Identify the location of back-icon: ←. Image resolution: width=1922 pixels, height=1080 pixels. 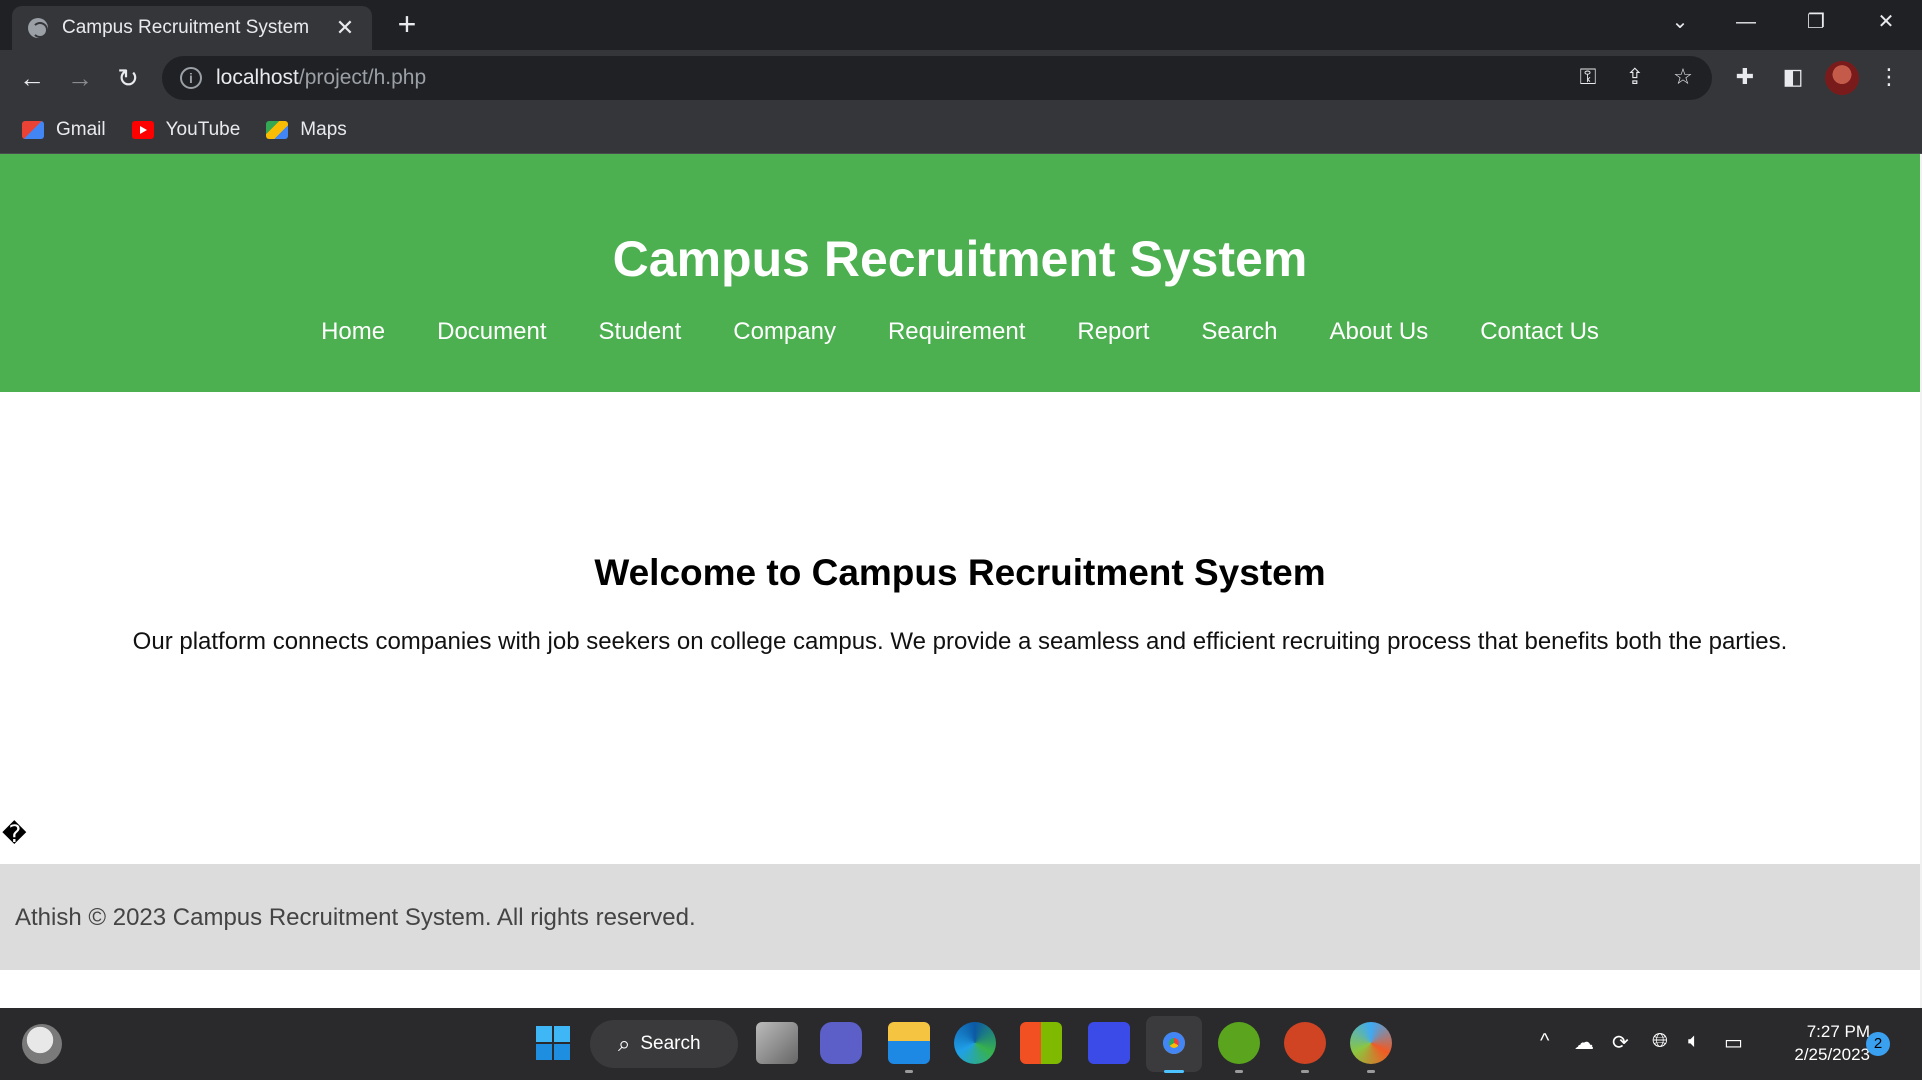
(32, 78).